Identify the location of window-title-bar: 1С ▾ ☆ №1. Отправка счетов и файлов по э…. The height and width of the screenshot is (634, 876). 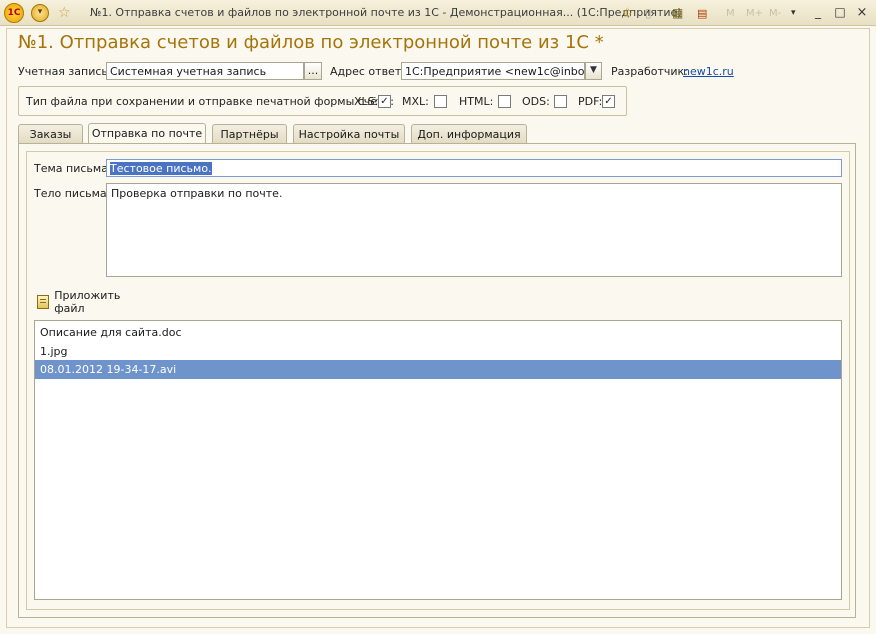
(438, 13).